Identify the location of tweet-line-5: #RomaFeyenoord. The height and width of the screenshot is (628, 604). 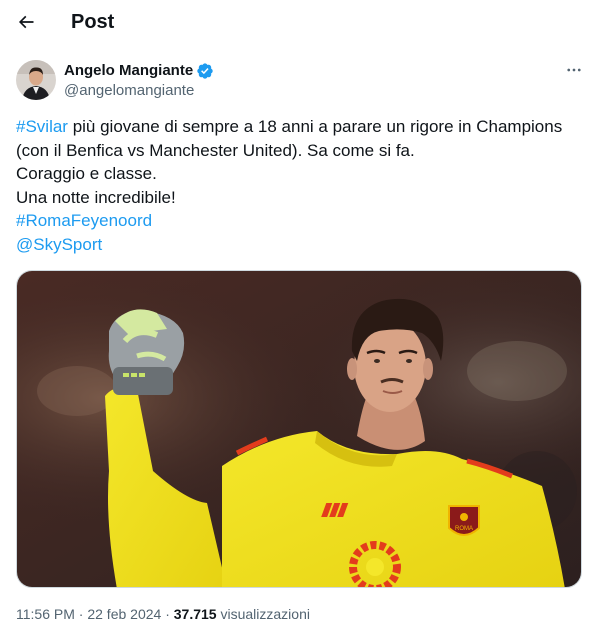
(302, 221).